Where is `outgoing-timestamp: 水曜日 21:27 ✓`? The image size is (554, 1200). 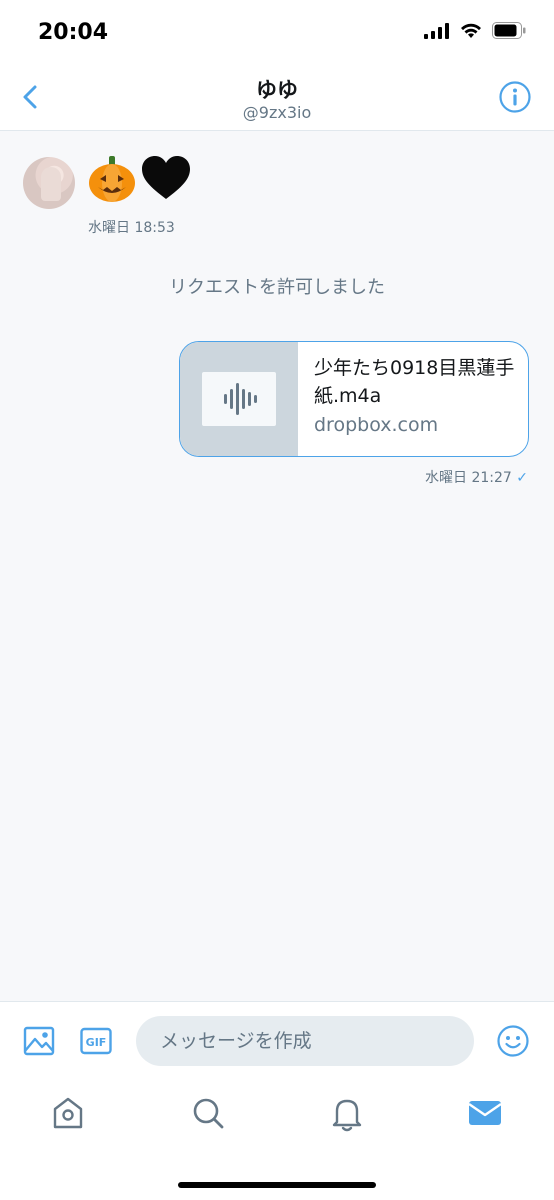 outgoing-timestamp: 水曜日 21:27 ✓ is located at coordinates (476, 477).